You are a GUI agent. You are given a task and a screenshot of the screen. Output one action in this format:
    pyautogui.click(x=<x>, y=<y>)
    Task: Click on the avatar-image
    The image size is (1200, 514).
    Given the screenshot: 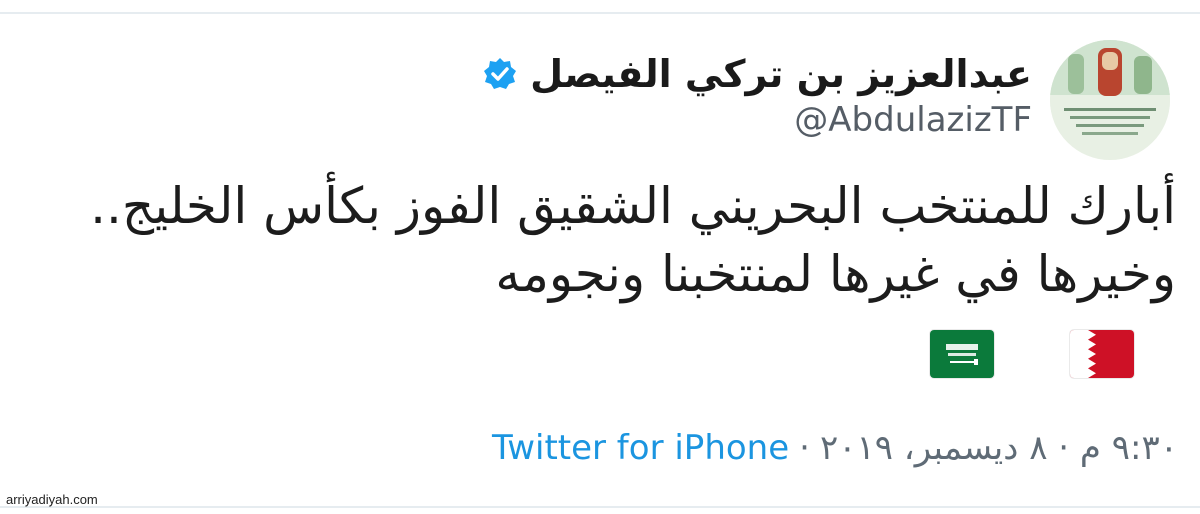 What is the action you would take?
    pyautogui.click(x=1110, y=100)
    